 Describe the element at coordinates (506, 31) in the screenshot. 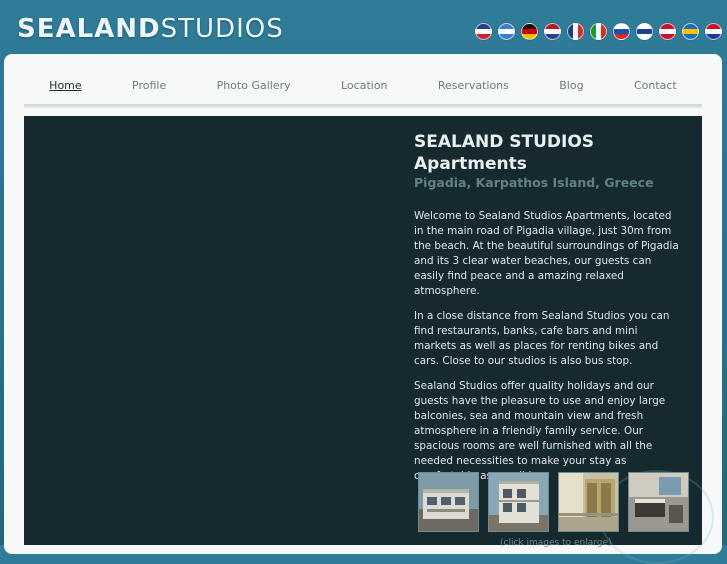

I see `greece-flag-icon` at that location.